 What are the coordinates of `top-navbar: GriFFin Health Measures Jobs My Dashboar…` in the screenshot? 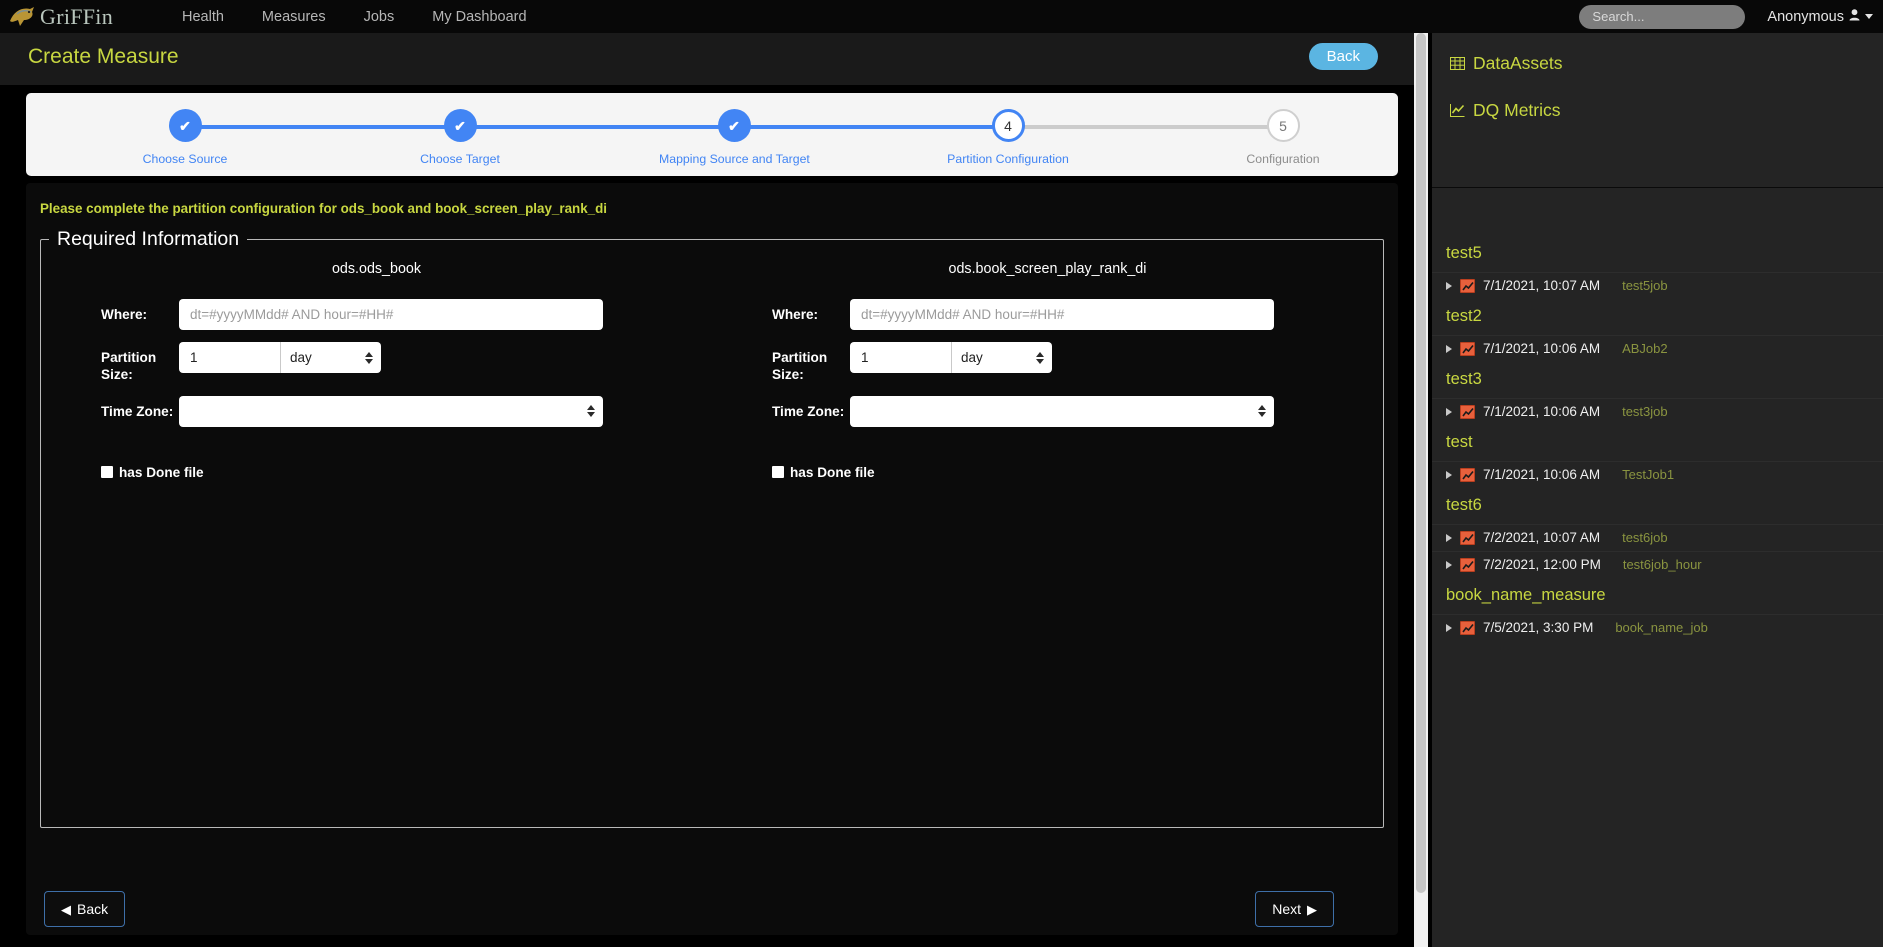 It's located at (941, 16).